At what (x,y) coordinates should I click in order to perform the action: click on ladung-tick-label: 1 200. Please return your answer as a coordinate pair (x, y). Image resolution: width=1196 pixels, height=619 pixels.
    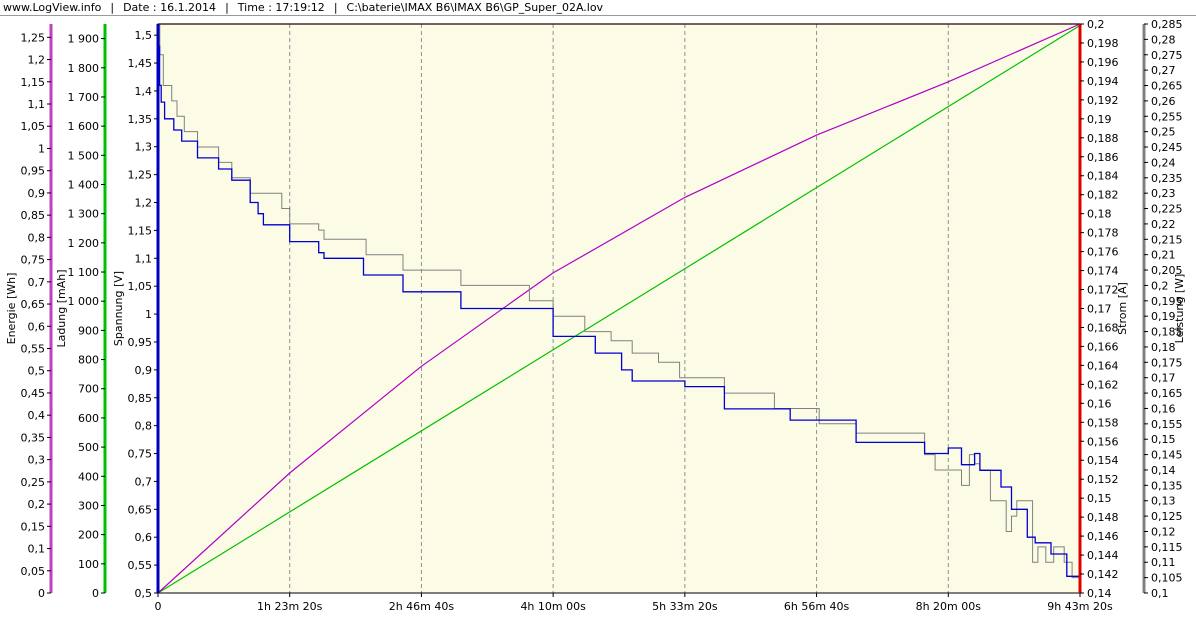
    Looking at the image, I should click on (84, 243).